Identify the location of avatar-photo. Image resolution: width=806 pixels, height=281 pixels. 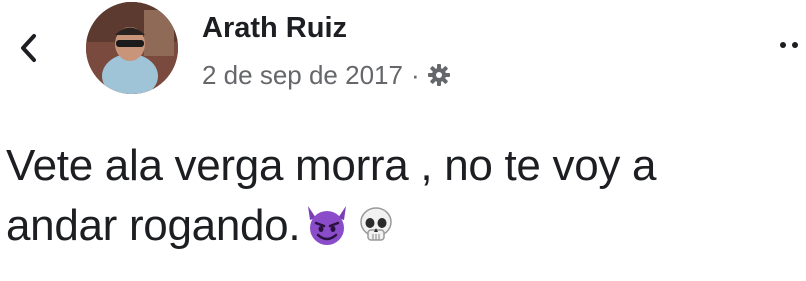
(132, 48).